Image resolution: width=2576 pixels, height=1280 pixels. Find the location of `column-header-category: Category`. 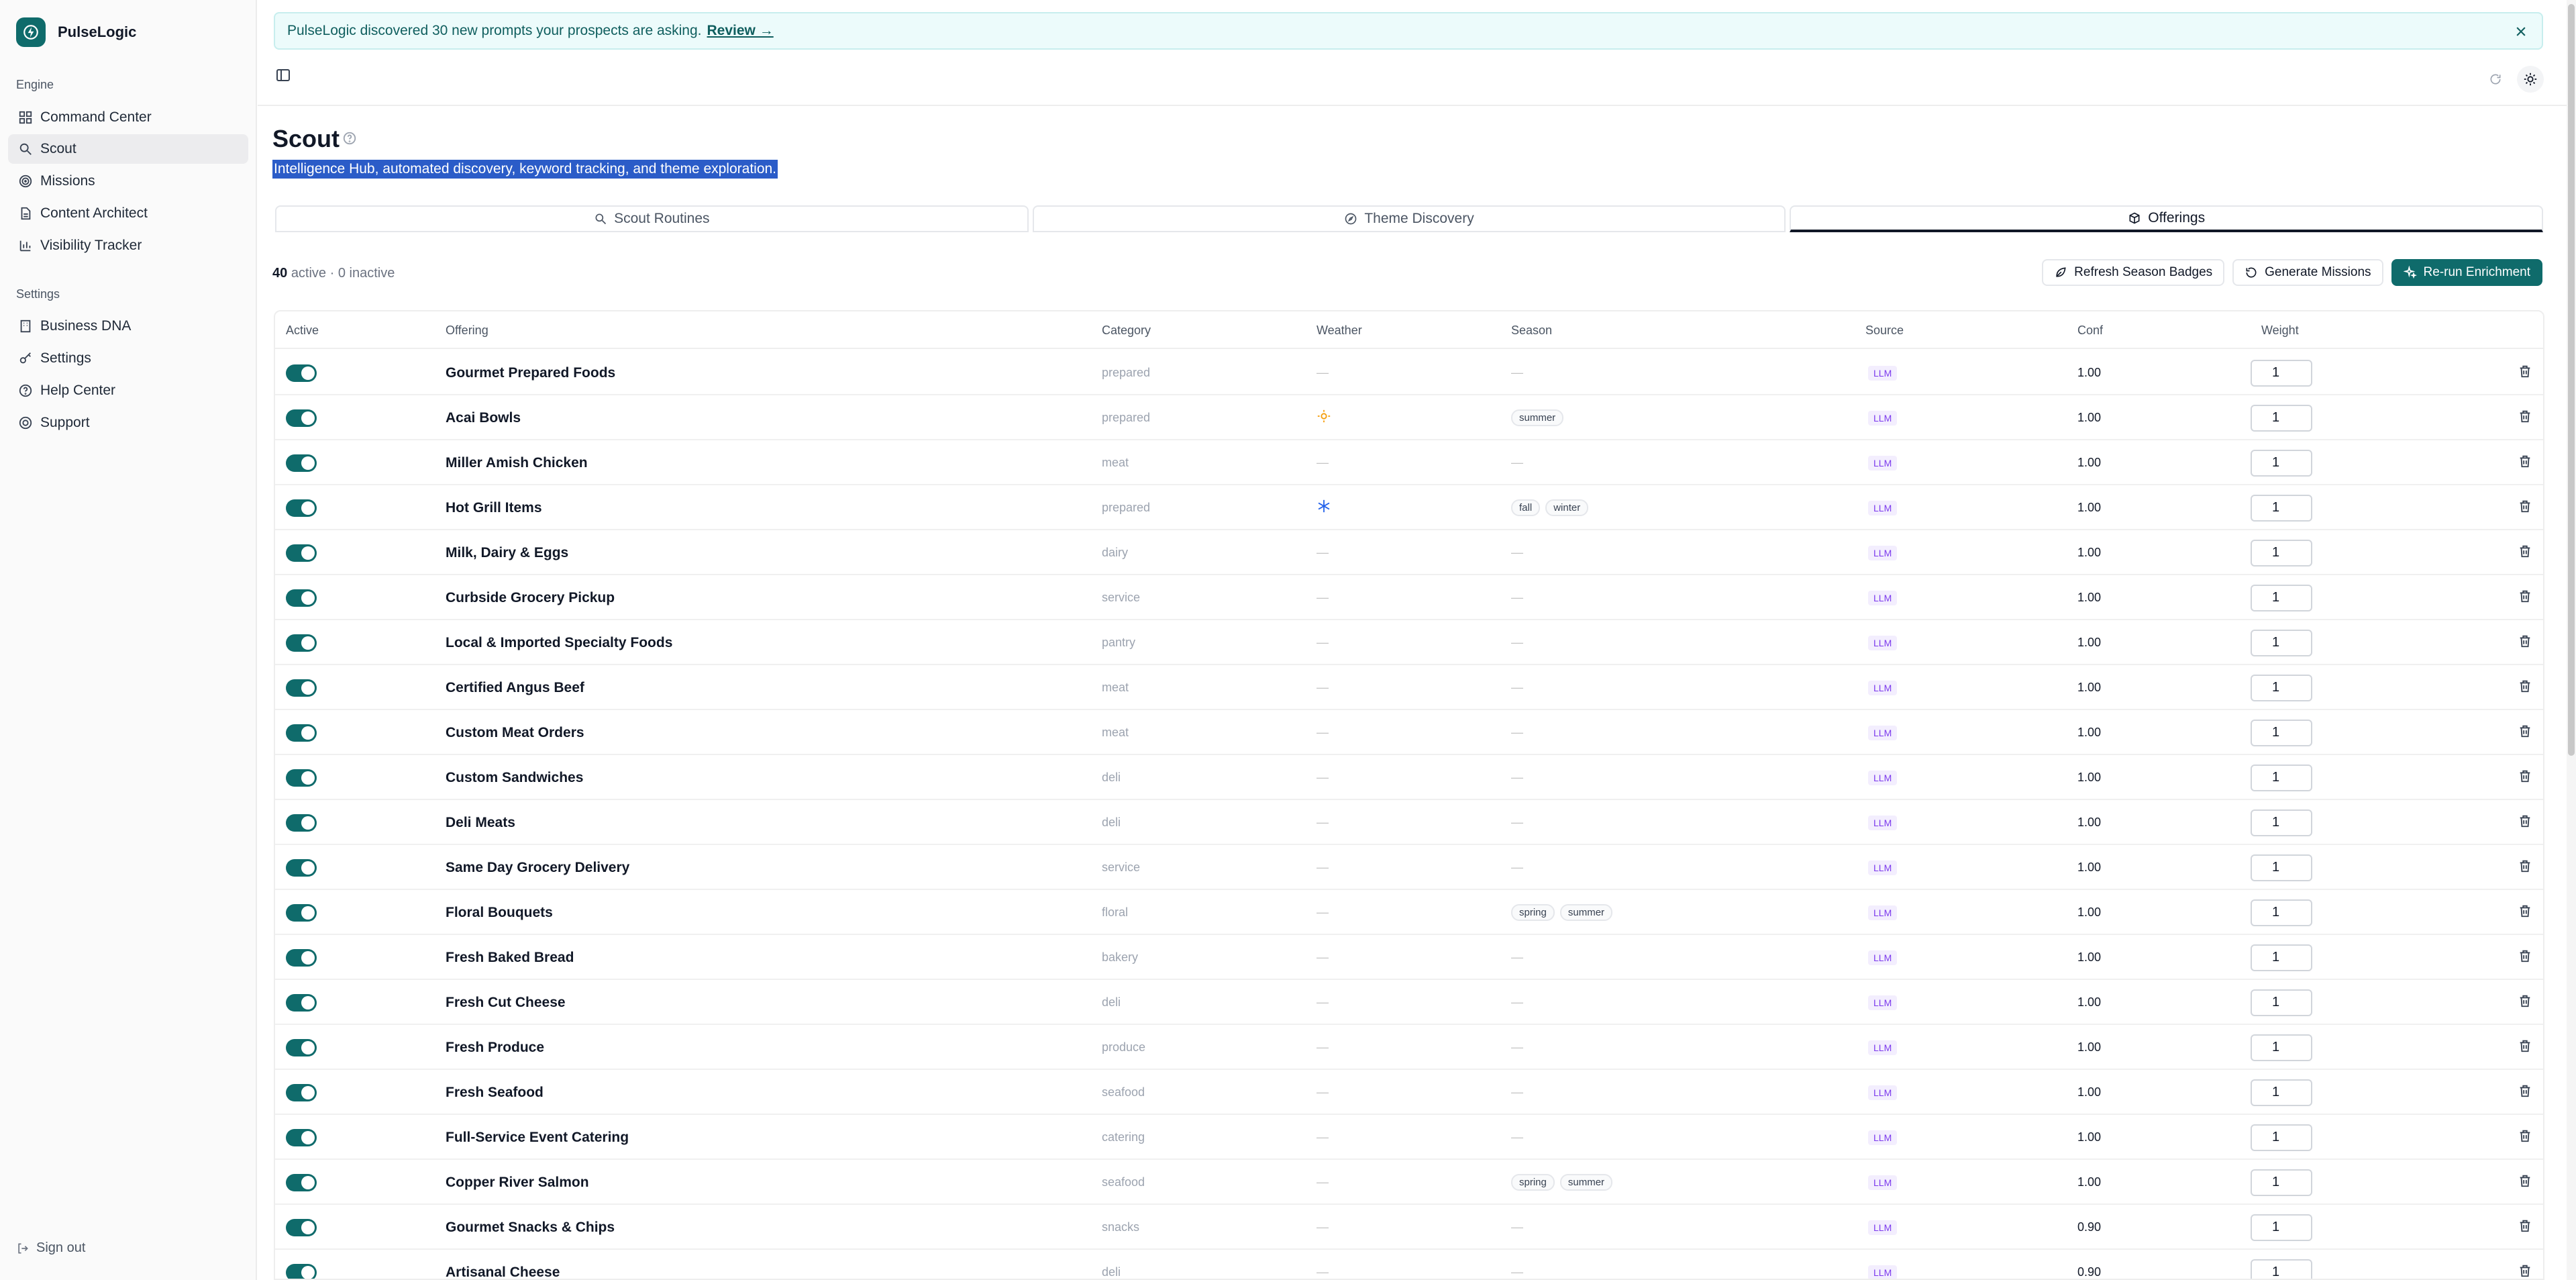

column-header-category: Category is located at coordinates (1126, 331).